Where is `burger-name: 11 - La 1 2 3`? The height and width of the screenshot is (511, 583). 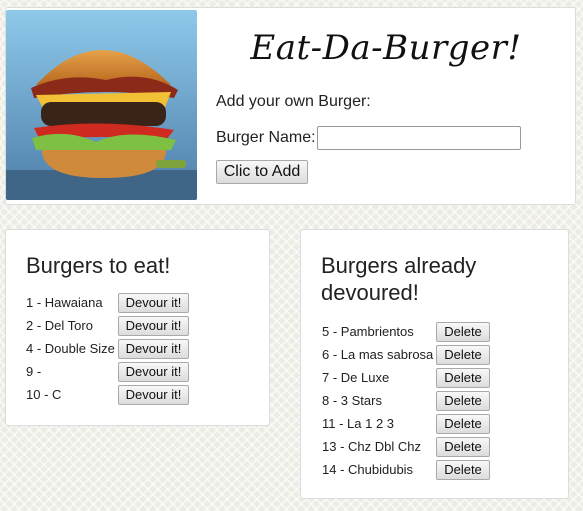 burger-name: 11 - La 1 2 3 is located at coordinates (358, 423).